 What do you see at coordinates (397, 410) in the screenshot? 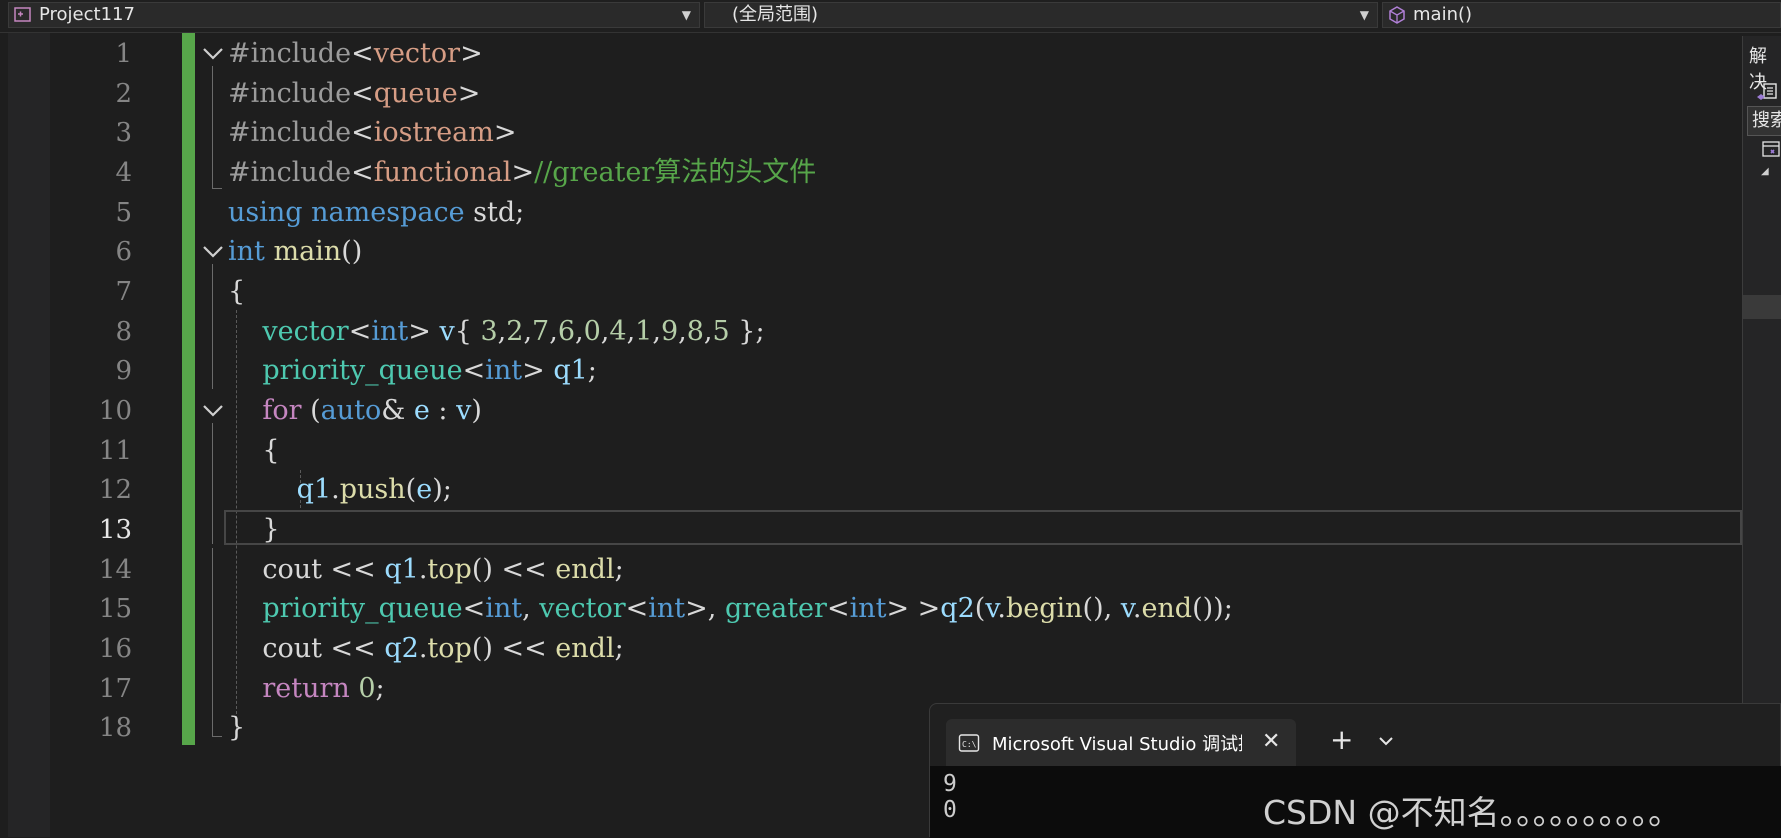
I see `code-token: &` at bounding box center [397, 410].